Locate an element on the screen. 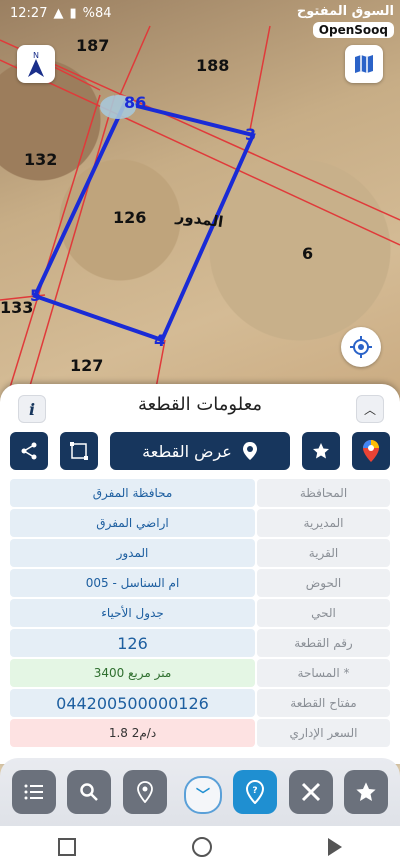 This screenshot has width=400, height=867. boundary-button is located at coordinates (79, 451).